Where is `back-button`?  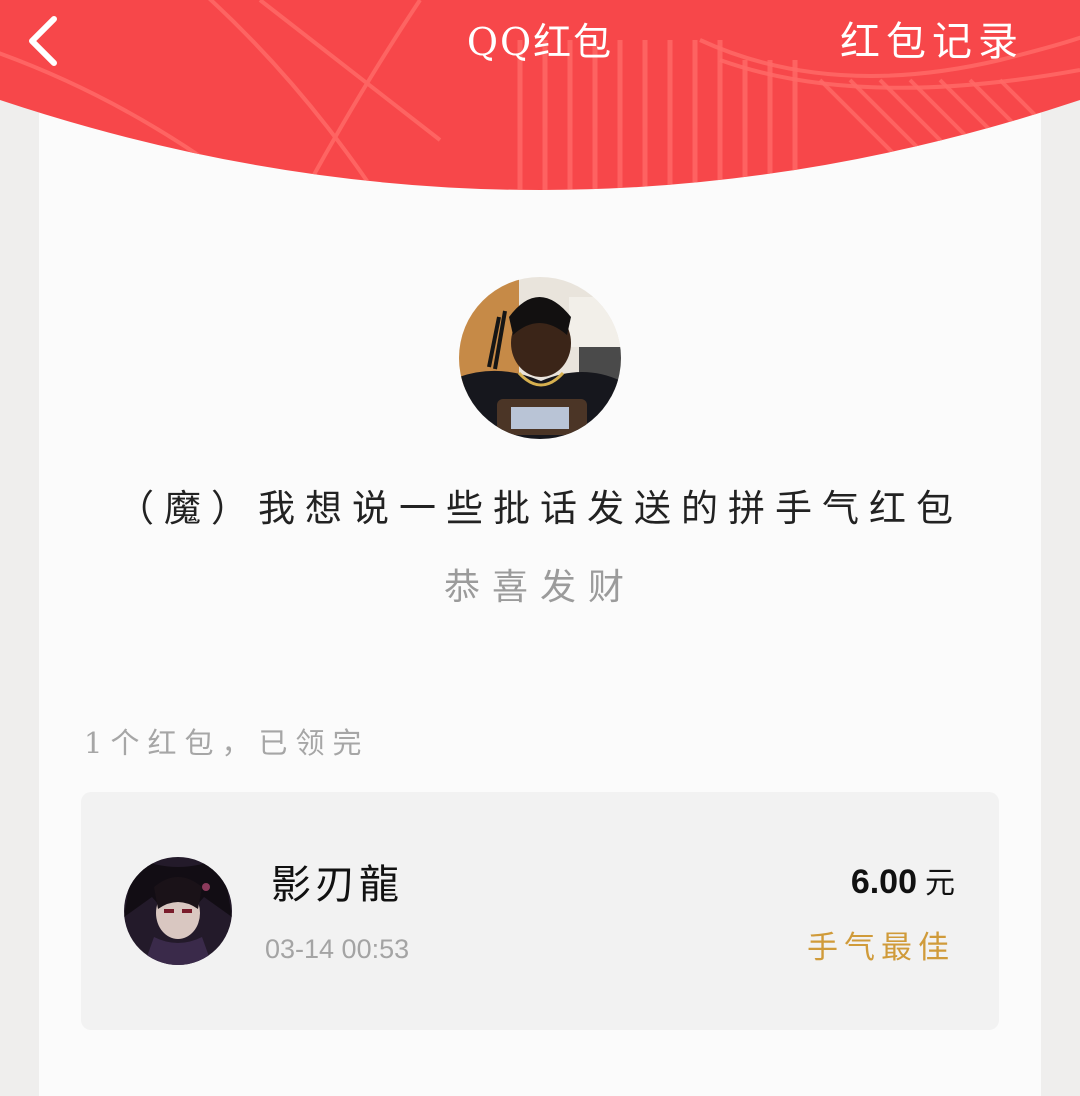
back-button is located at coordinates (44, 41).